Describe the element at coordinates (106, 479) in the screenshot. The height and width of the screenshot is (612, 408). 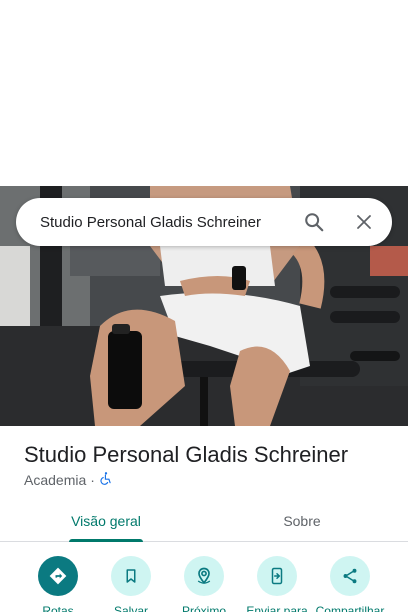
I see `wheelchair-accessible-icon` at that location.